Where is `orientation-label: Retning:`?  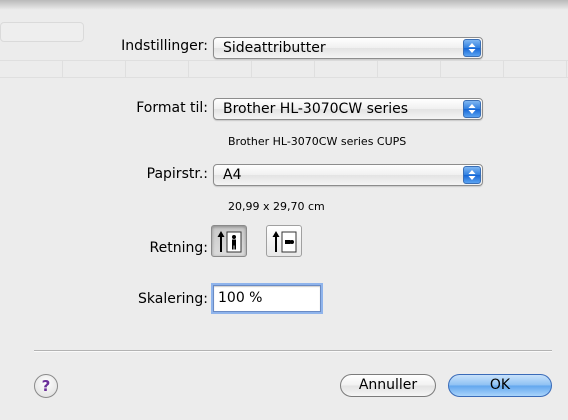
orientation-label: Retning: is located at coordinates (178, 248).